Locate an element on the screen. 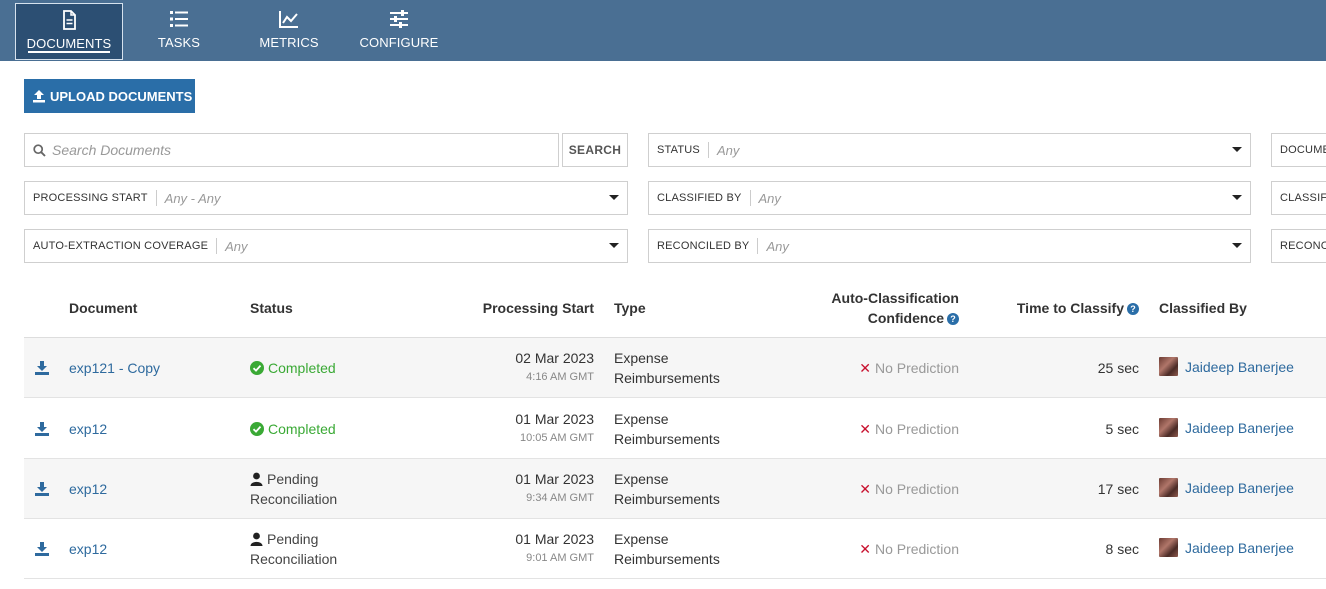 This screenshot has width=1326, height=589. time-to-classify-cell: 25 sec is located at coordinates (1118, 368).